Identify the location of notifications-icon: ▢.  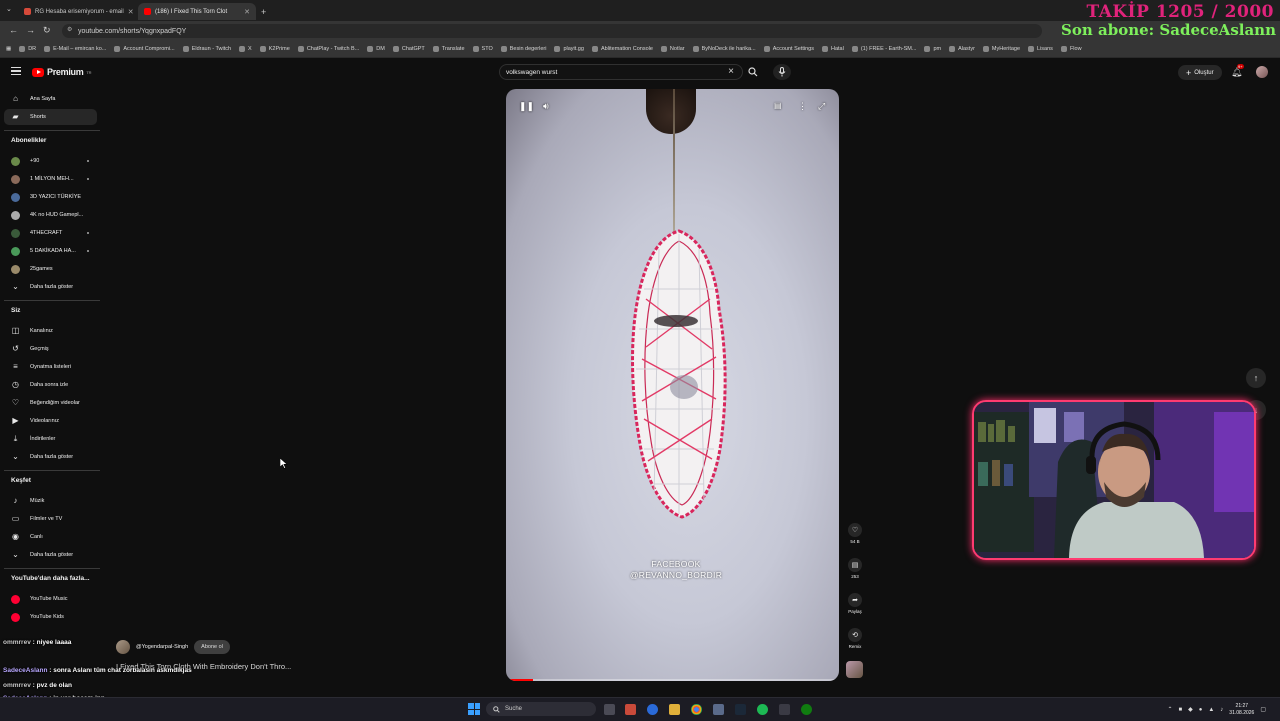
(1263, 709).